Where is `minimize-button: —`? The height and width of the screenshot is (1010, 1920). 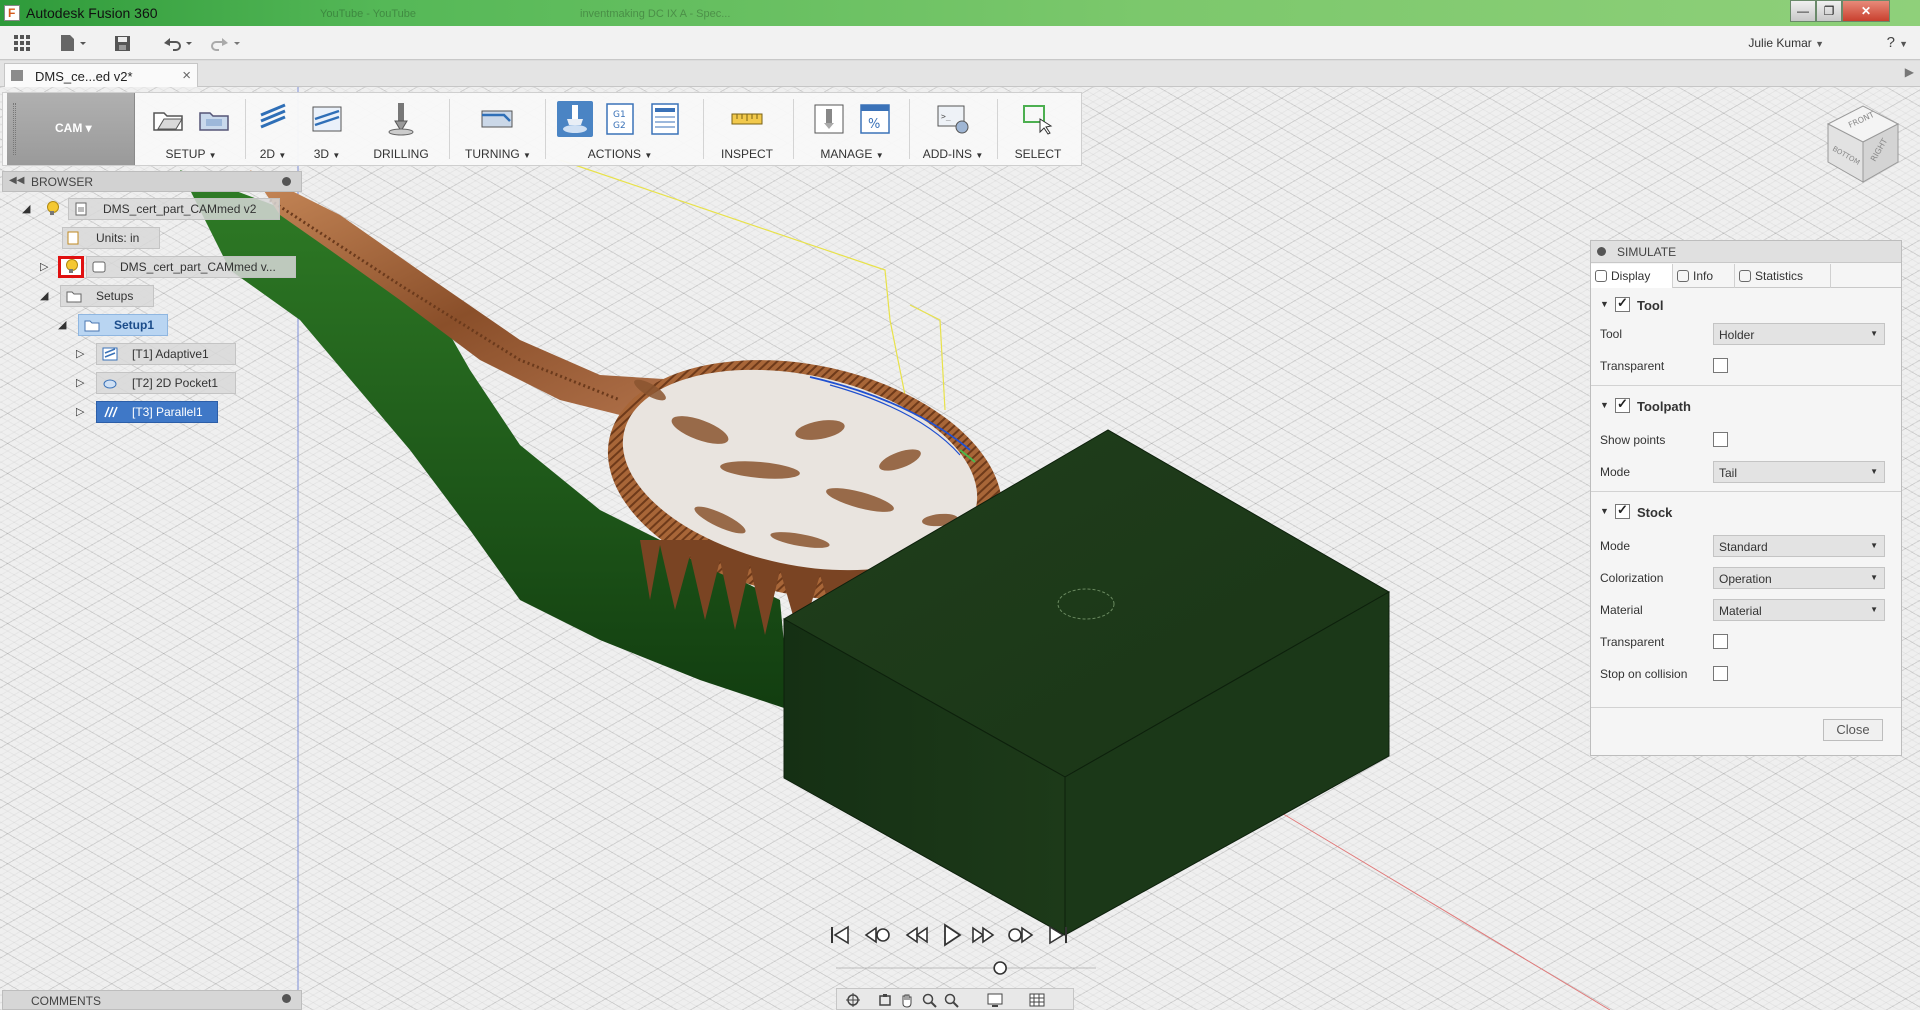
minimize-button: — is located at coordinates (1803, 11).